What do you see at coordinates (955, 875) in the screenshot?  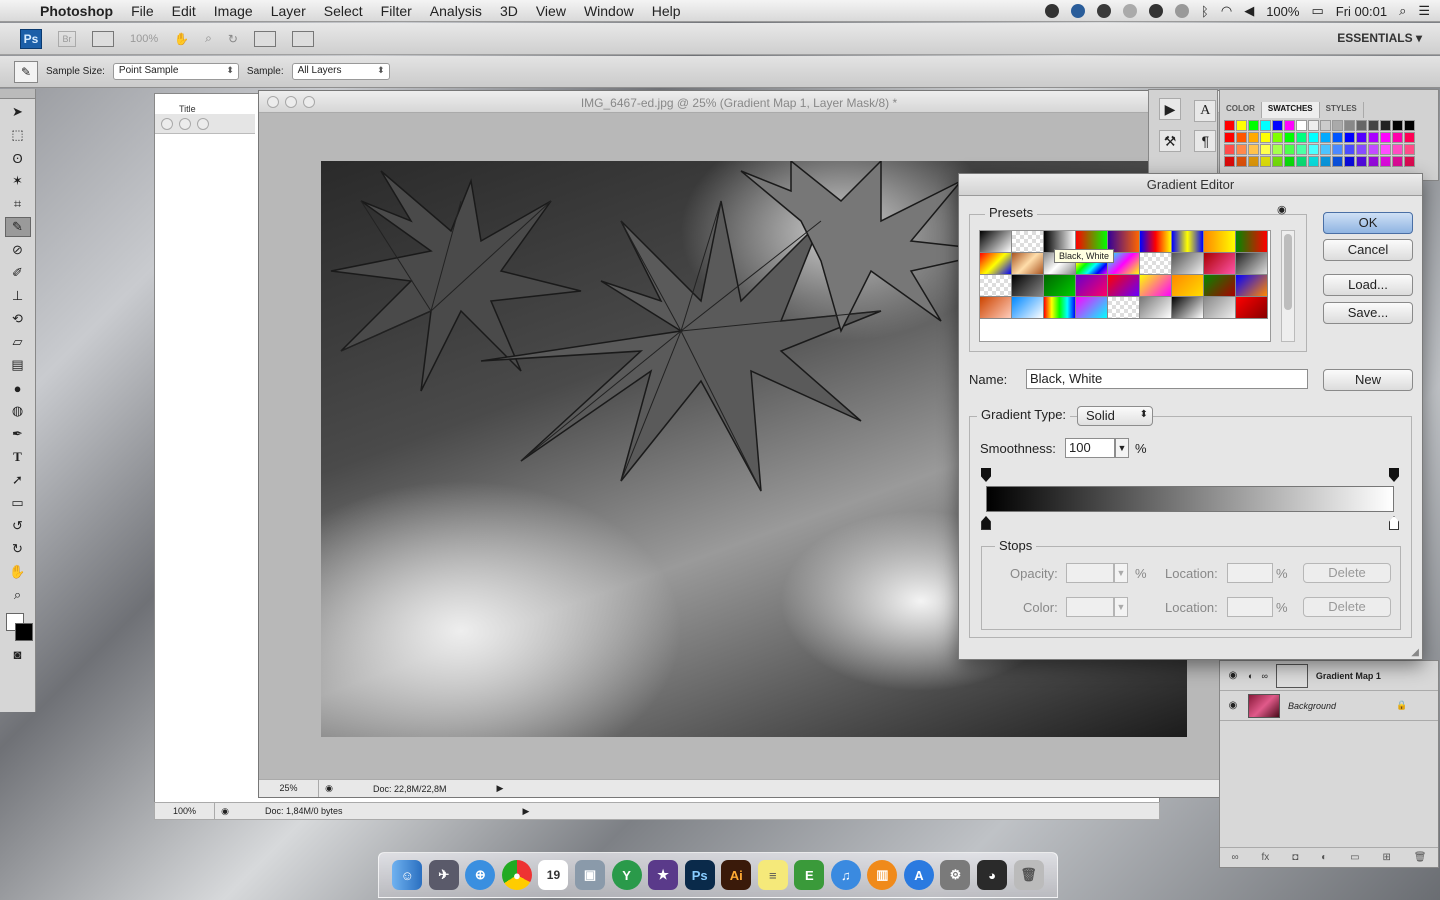 I see `system-preferences-icon: ⚙` at bounding box center [955, 875].